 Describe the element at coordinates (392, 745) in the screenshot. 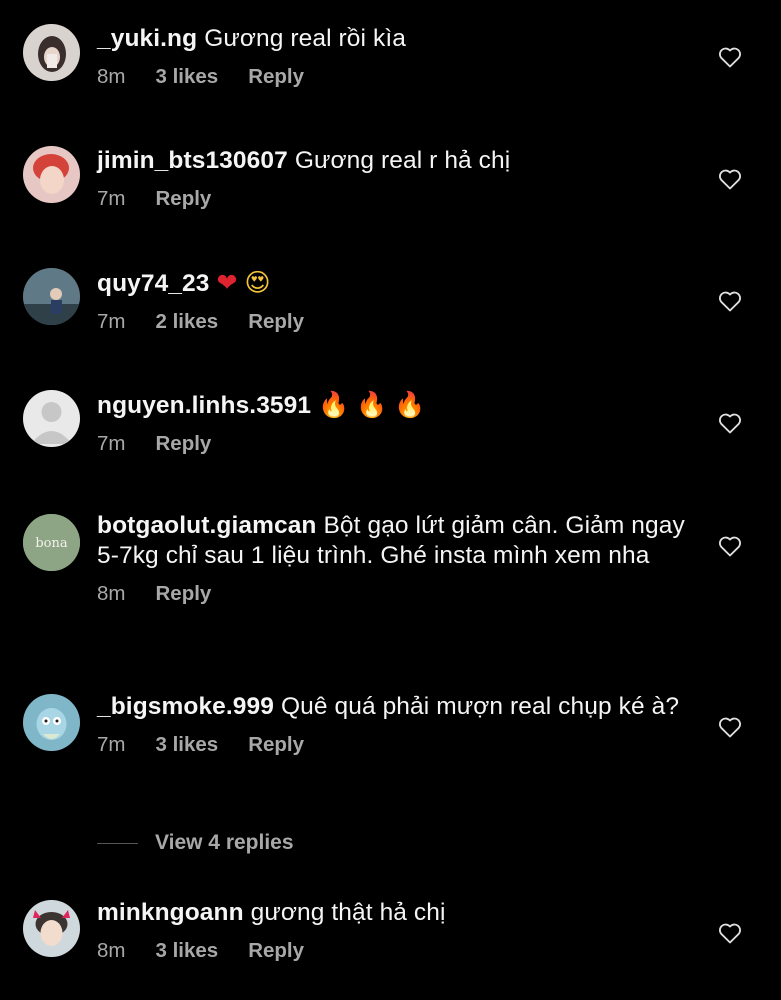

I see `comment-meta: 7m 3 likes Reply` at that location.